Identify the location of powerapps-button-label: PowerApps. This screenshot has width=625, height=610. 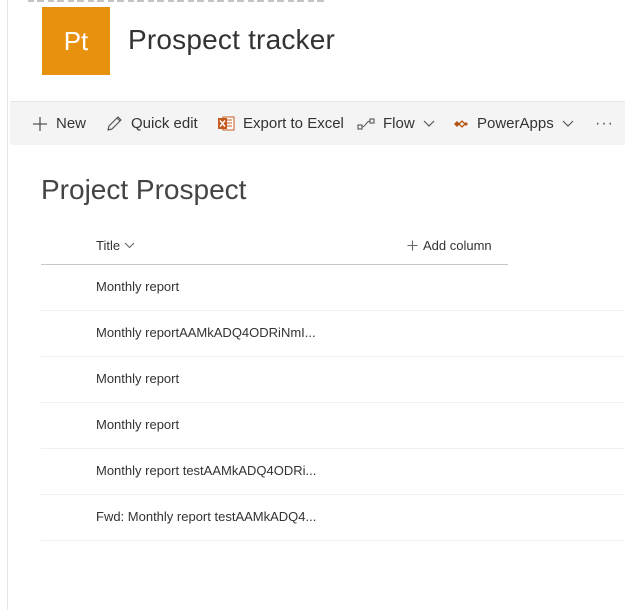
(515, 123).